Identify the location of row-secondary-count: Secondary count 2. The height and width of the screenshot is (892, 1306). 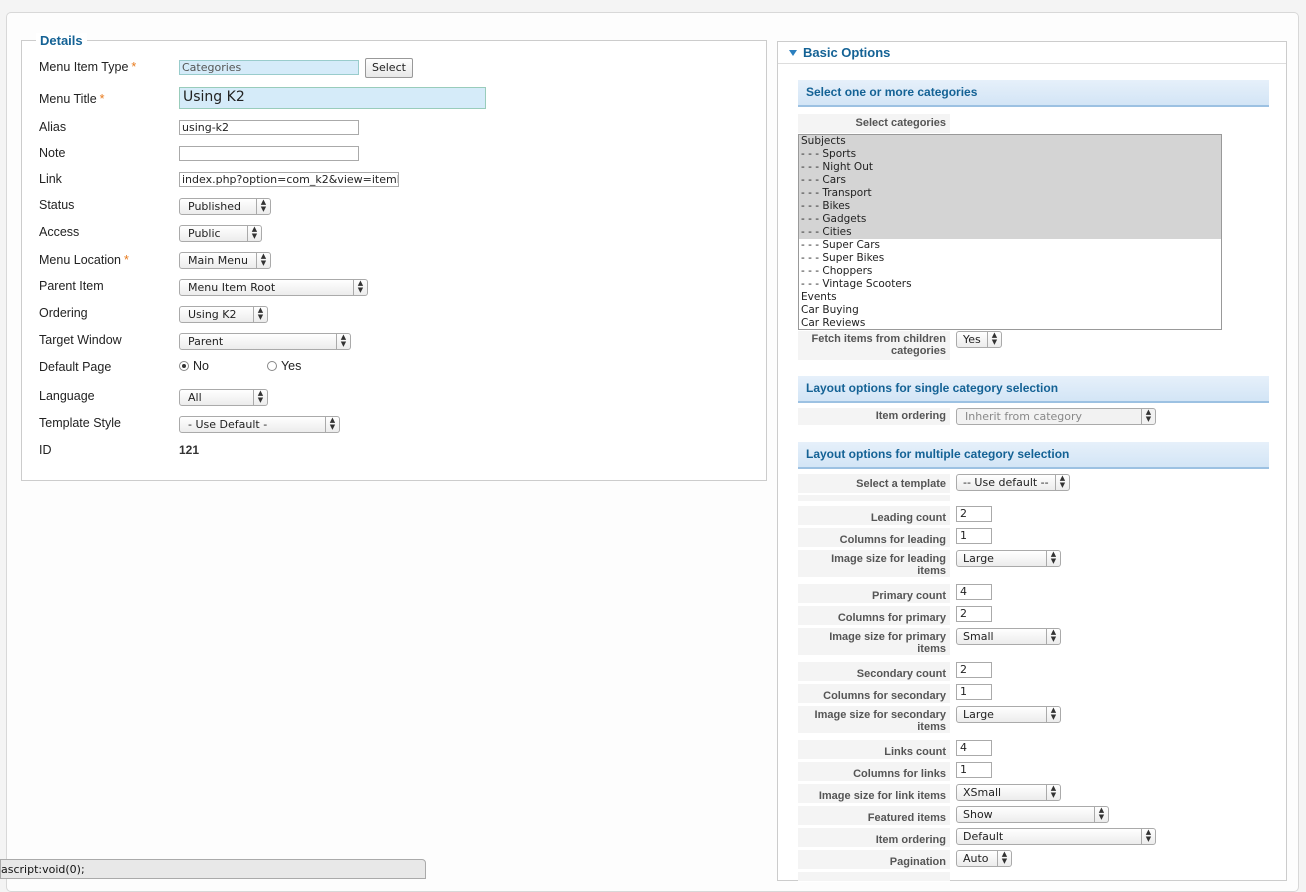
(1033, 672).